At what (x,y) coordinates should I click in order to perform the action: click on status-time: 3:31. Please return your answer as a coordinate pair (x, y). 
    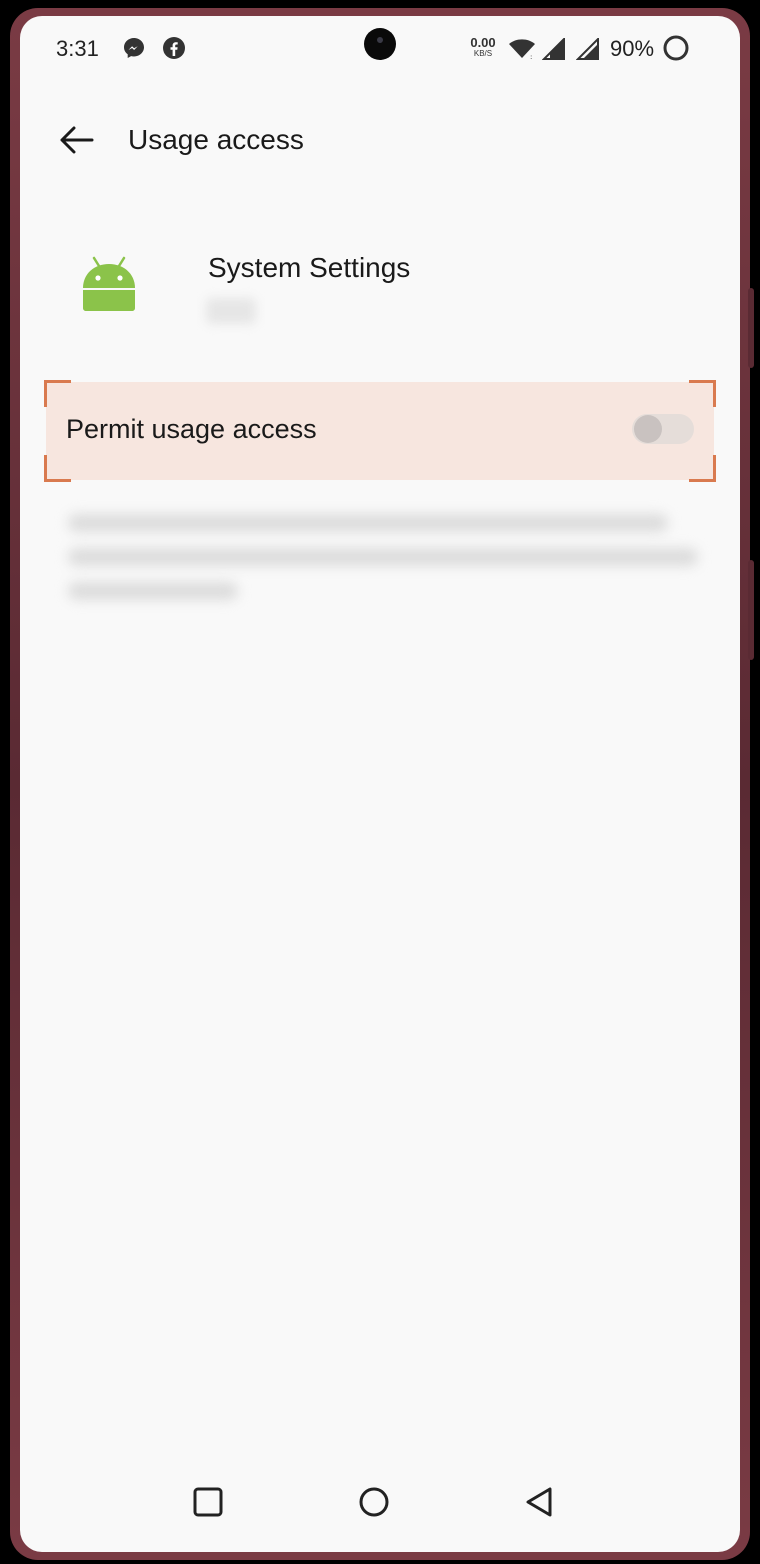
    Looking at the image, I should click on (77, 48).